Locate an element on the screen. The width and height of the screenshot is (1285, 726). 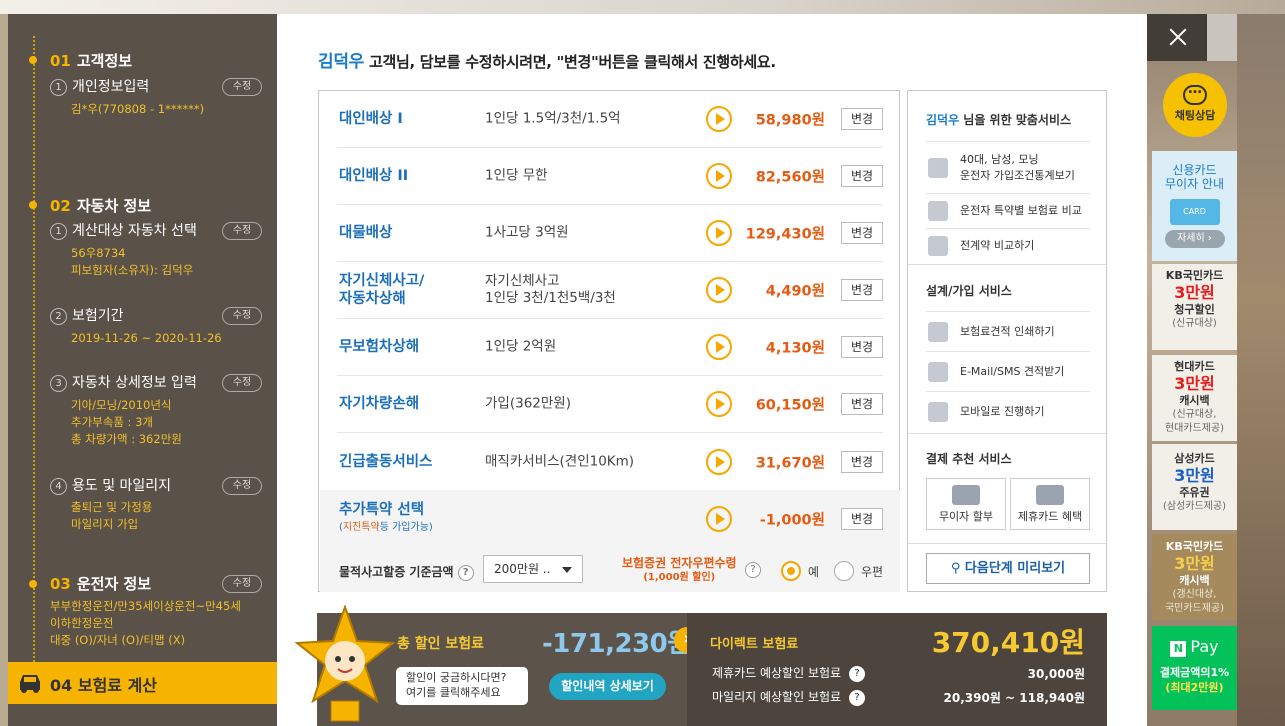
coverage-desc: 가입(362만원) is located at coordinates (528, 403).